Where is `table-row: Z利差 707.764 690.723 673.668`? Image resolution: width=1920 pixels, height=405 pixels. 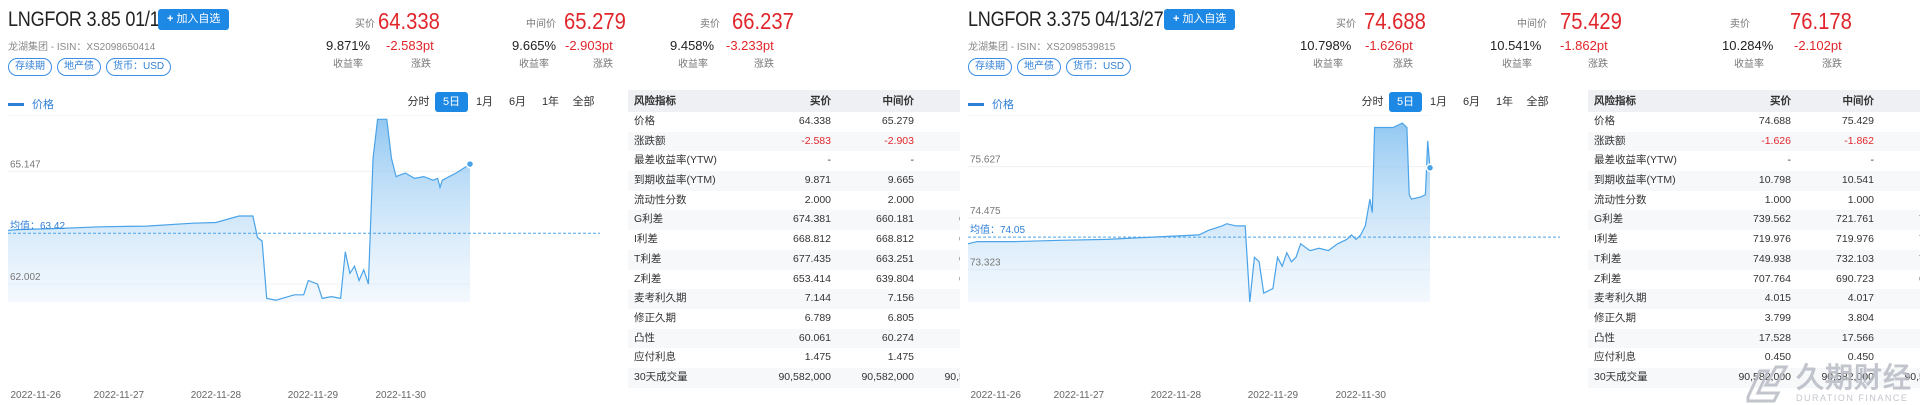
table-row: Z利差 707.764 690.723 673.668 is located at coordinates (1754, 280).